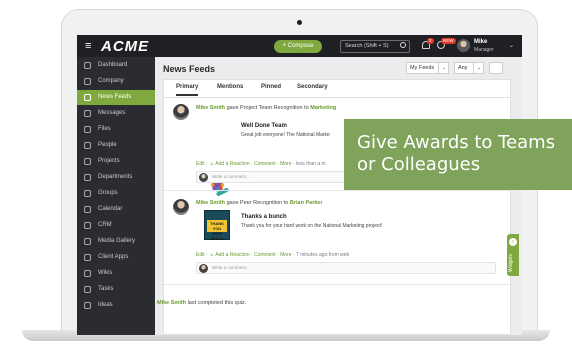 The image size is (572, 345). Describe the element at coordinates (125, 46) in the screenshot. I see `app-logo: ACME` at that location.